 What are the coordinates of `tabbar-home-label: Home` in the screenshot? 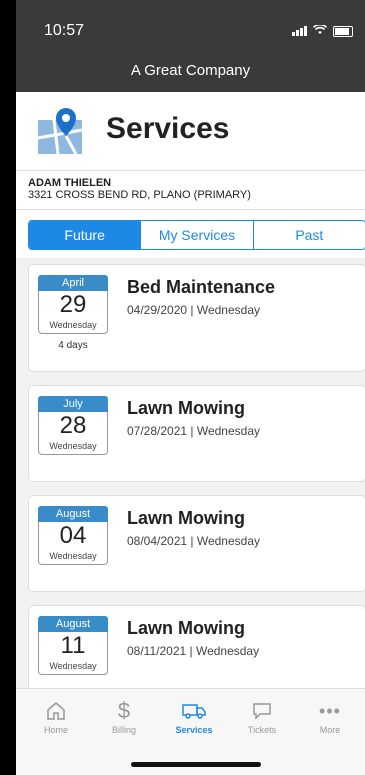 It's located at (55, 730).